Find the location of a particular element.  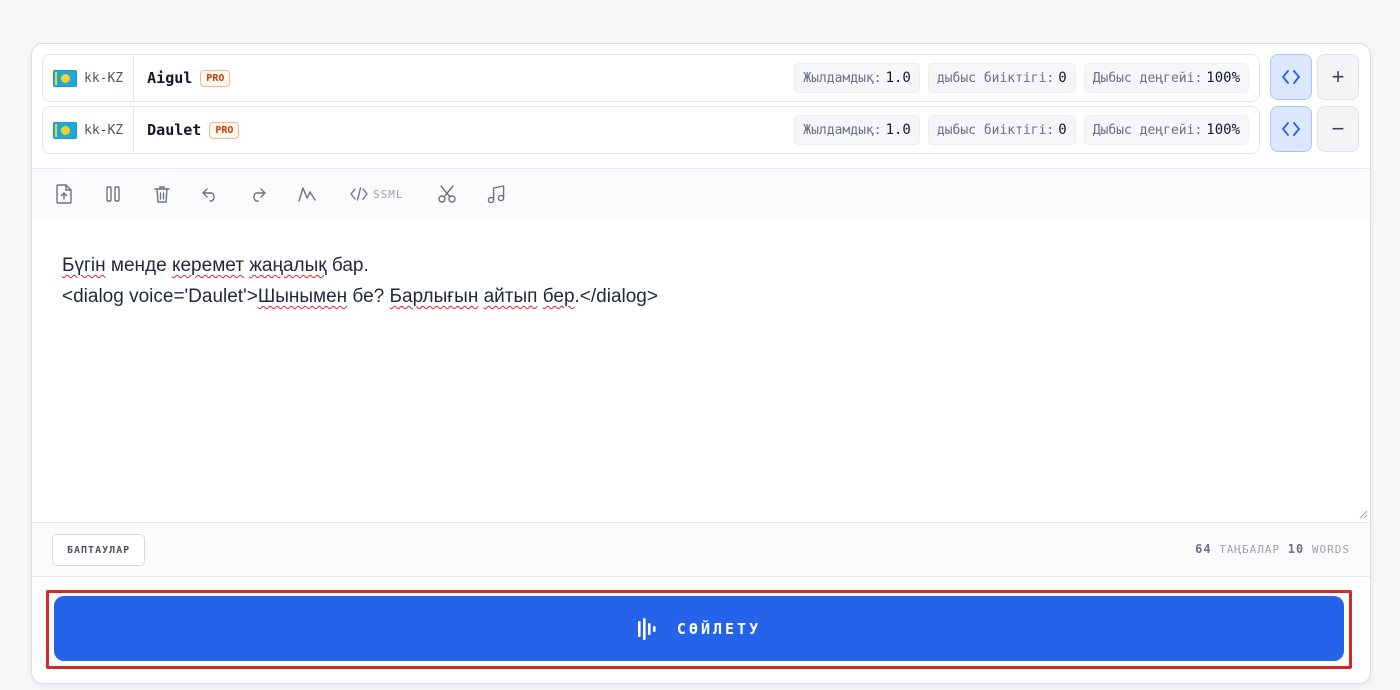

music-note-icon is located at coordinates (496, 194).